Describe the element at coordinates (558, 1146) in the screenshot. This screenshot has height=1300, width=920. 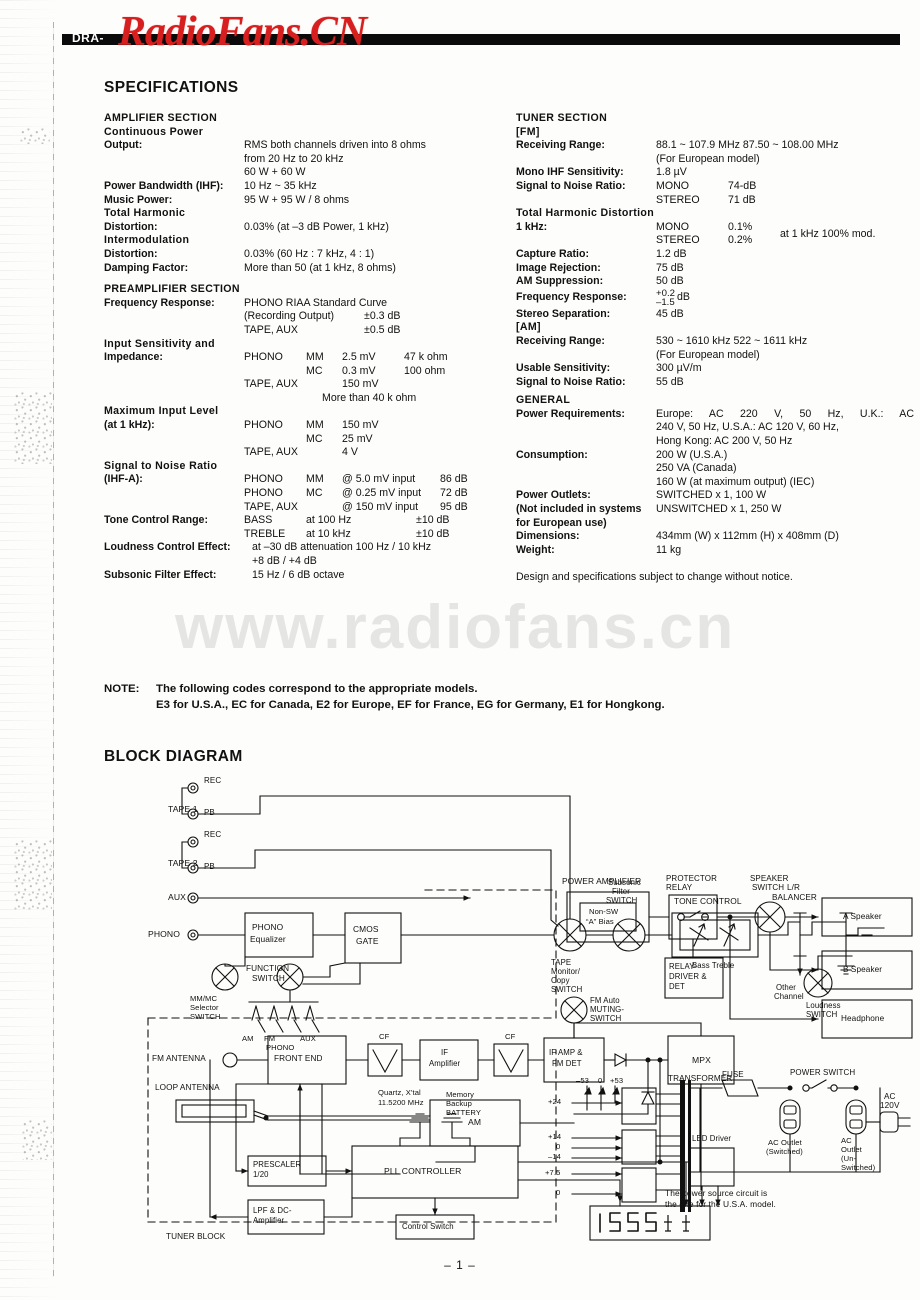
I see `rail-0b-label: 0` at that location.